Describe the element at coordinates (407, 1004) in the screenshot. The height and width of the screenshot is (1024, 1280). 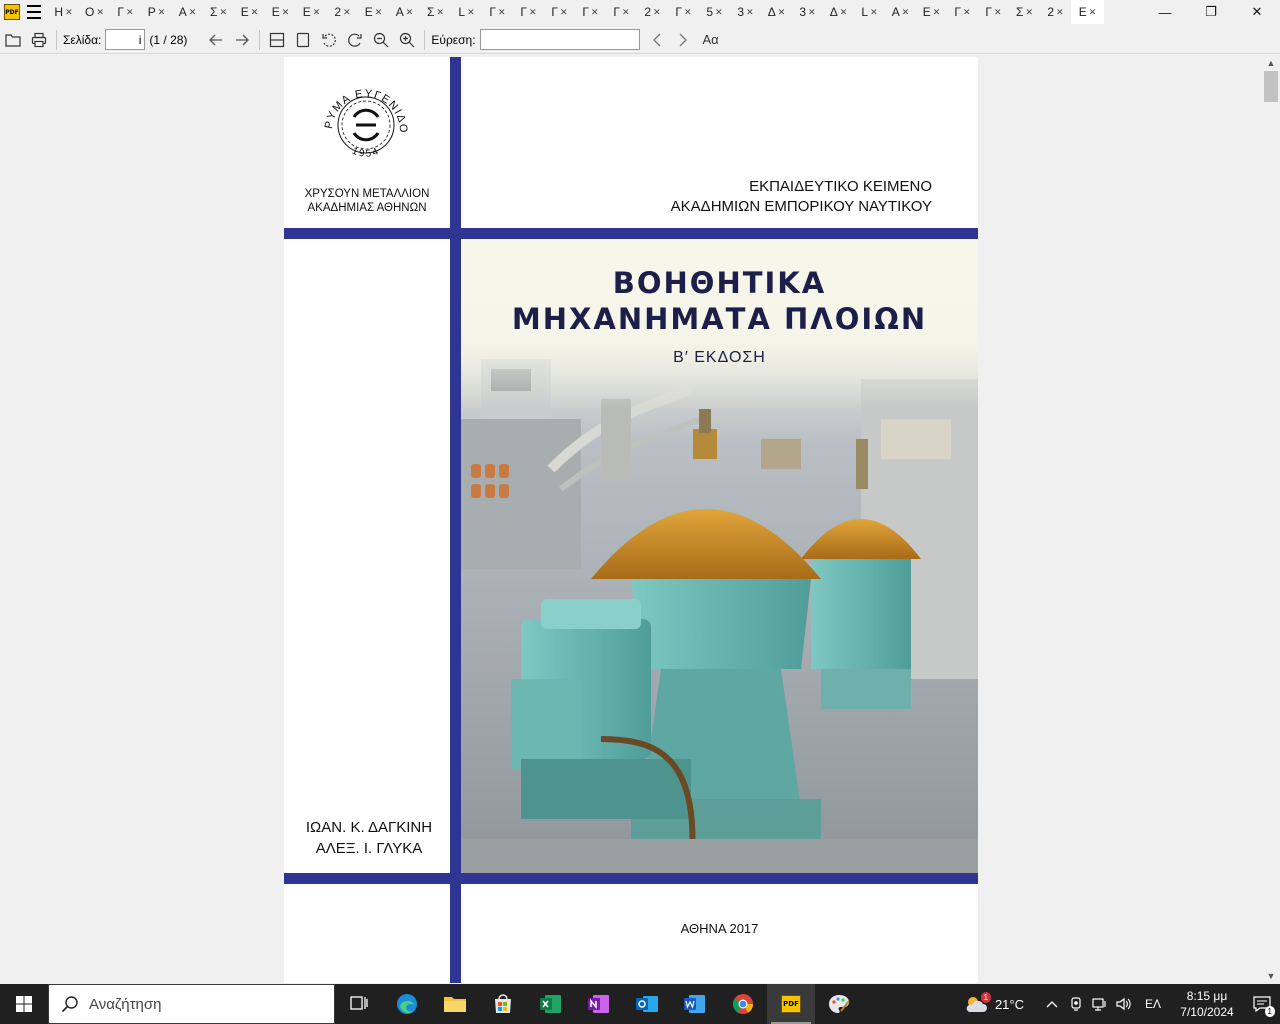
I see `edge-browser-icon` at that location.